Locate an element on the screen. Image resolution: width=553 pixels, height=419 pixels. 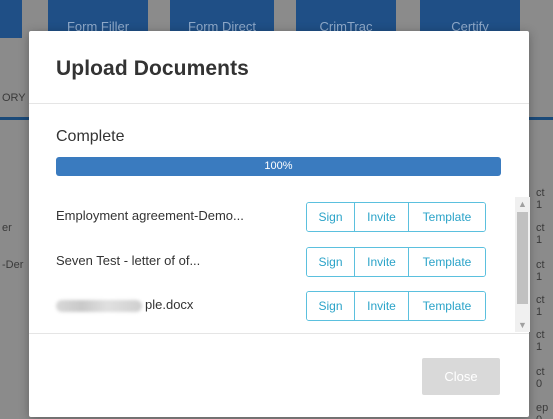
file-row: ple.docx Sign Invite Template is located at coordinates (272, 308).